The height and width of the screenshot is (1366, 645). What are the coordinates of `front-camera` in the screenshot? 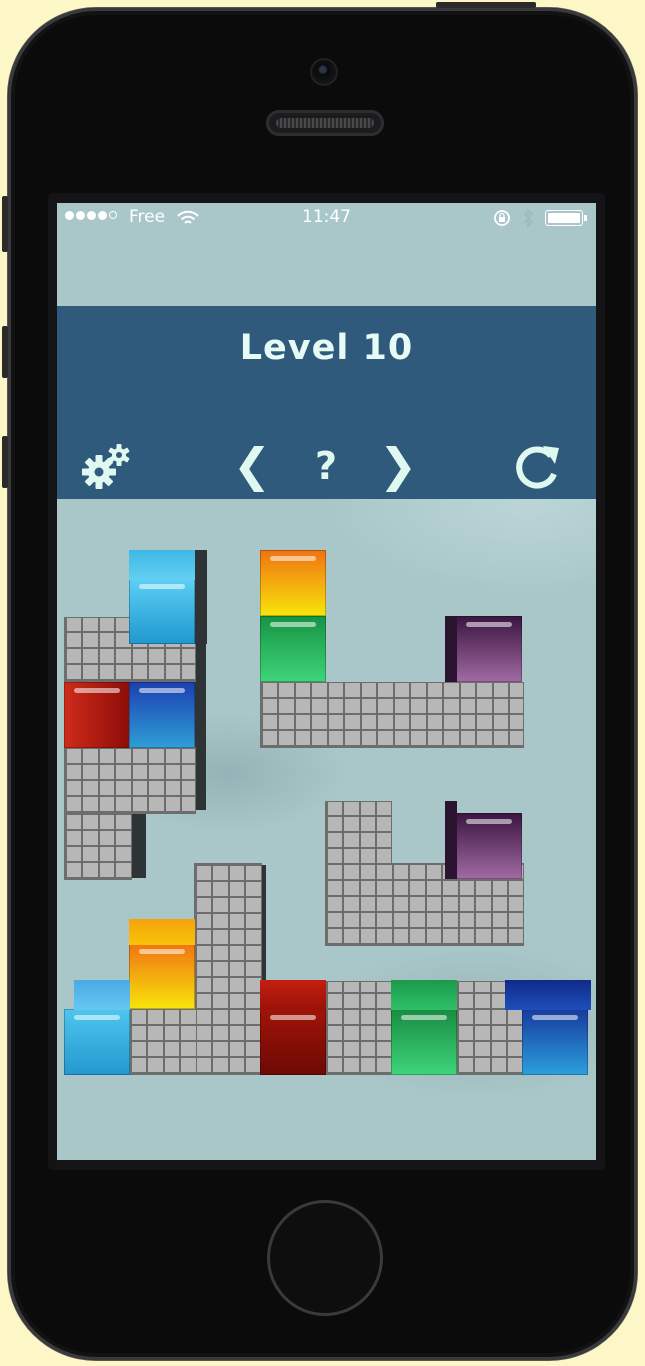 It's located at (324, 72).